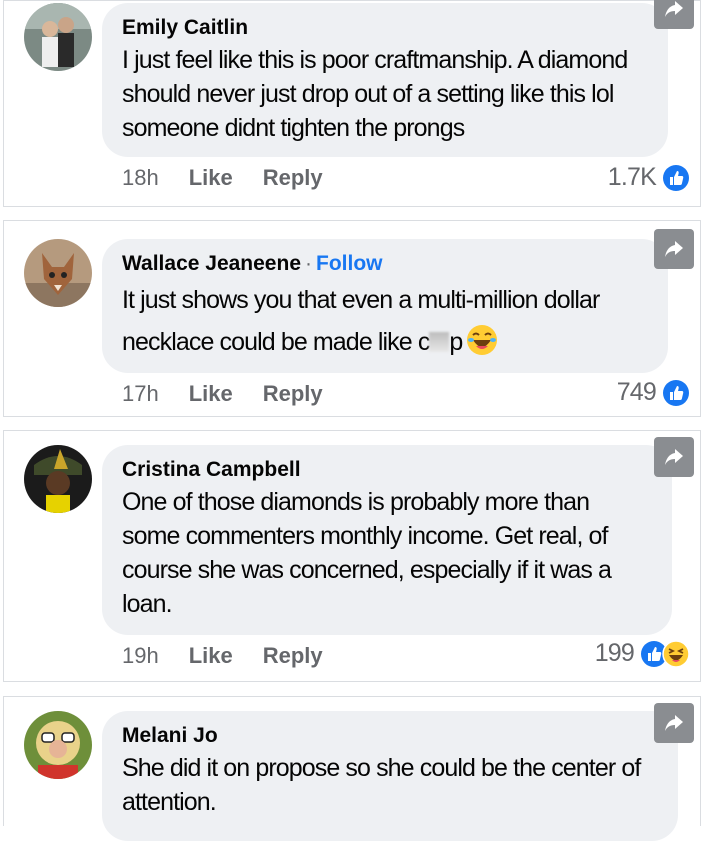 The image size is (726, 841). Describe the element at coordinates (456, 342) in the screenshot. I see `comment-text-part: p` at that location.